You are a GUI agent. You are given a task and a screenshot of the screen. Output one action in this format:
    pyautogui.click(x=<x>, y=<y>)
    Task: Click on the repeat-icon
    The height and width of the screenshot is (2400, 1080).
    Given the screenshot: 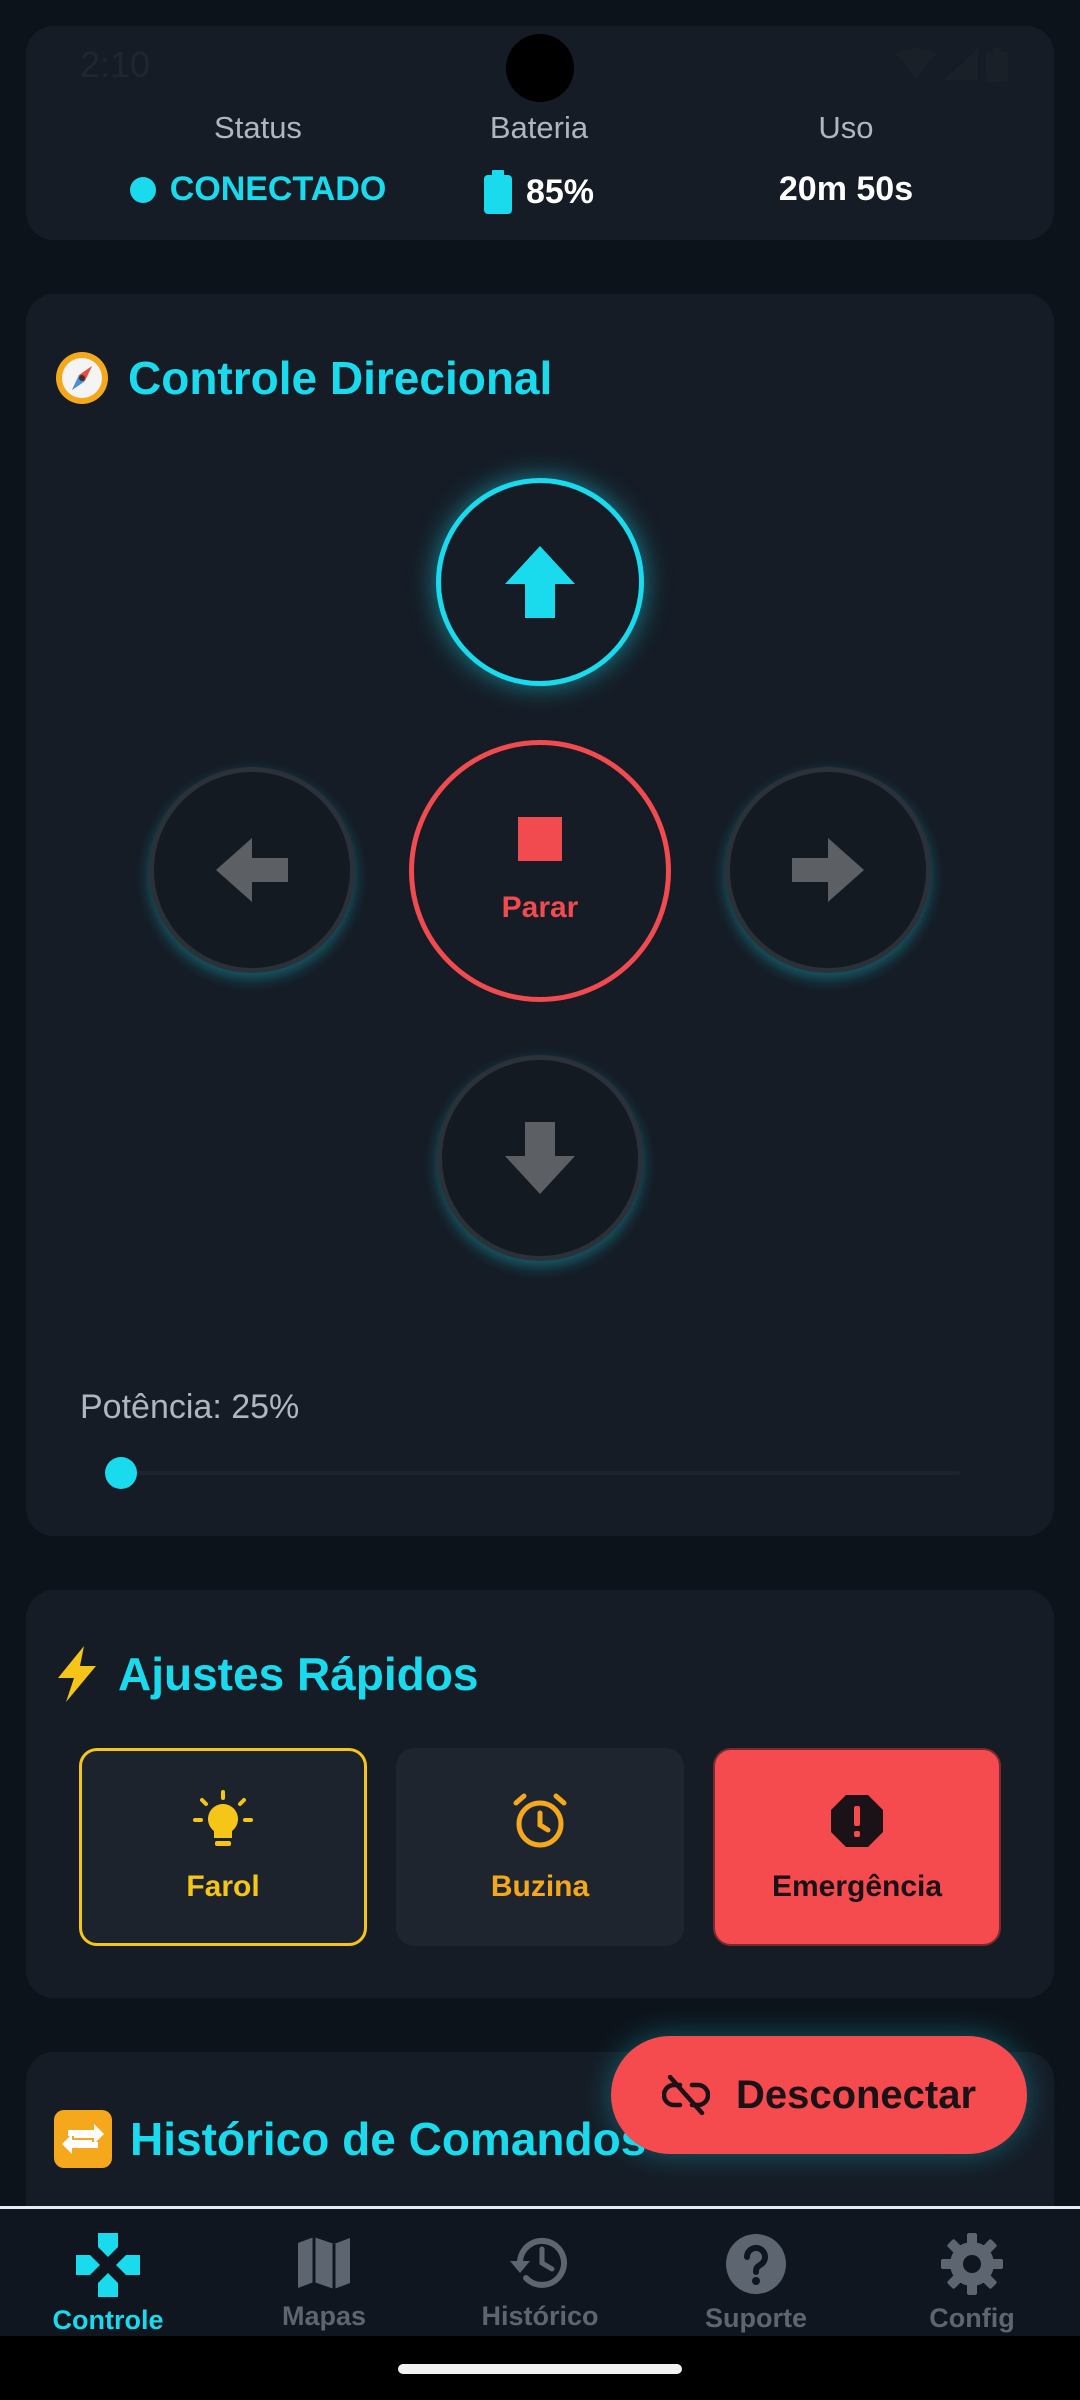 What is the action you would take?
    pyautogui.click(x=83, y=2139)
    